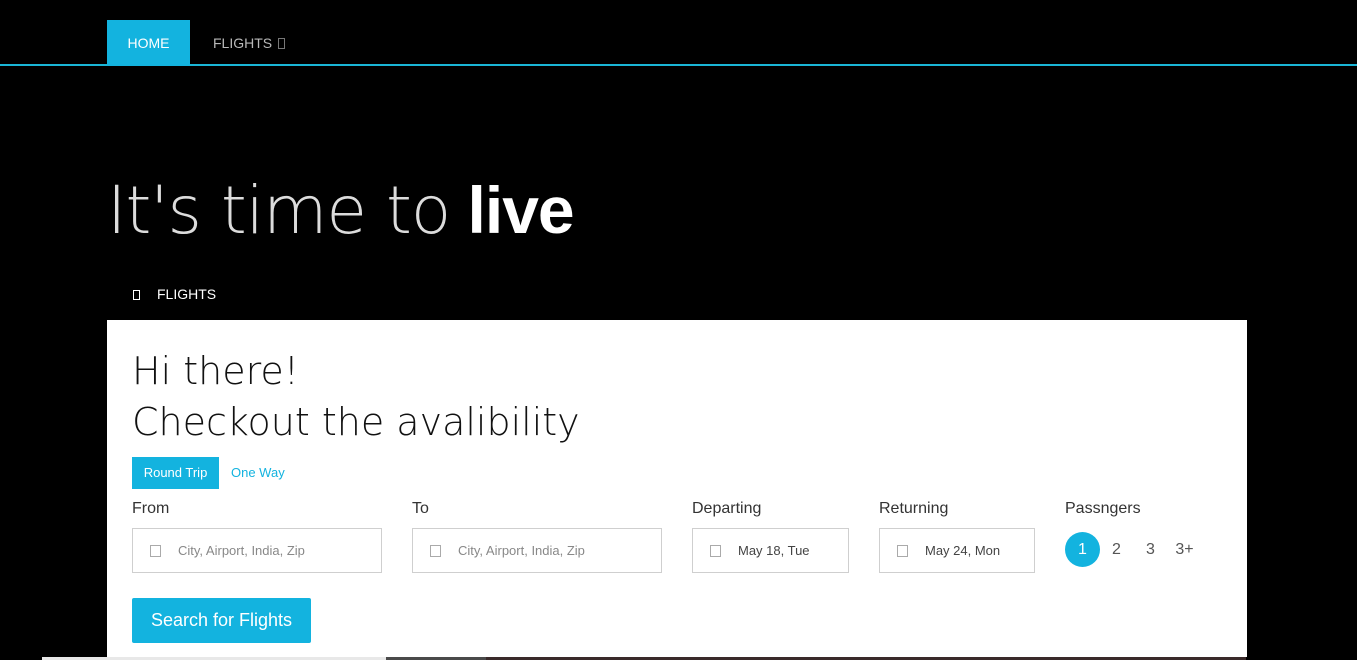 The image size is (1357, 660). I want to click on passenger-option-3: 3, so click(1150, 549).